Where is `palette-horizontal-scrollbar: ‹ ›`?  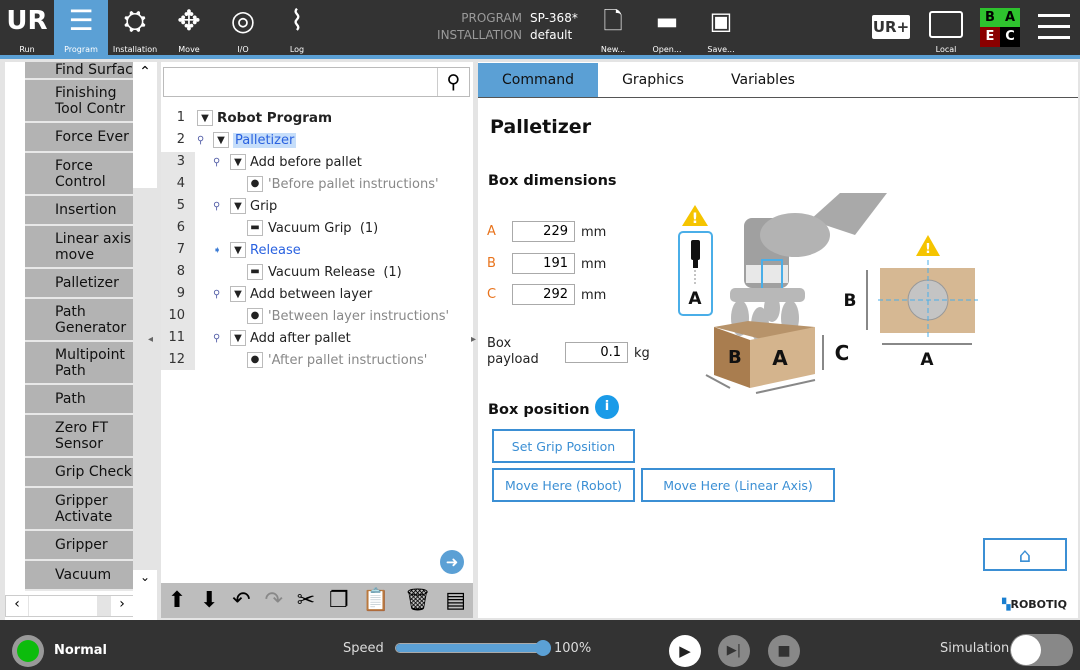 palette-horizontal-scrollbar: ‹ › is located at coordinates (69, 606).